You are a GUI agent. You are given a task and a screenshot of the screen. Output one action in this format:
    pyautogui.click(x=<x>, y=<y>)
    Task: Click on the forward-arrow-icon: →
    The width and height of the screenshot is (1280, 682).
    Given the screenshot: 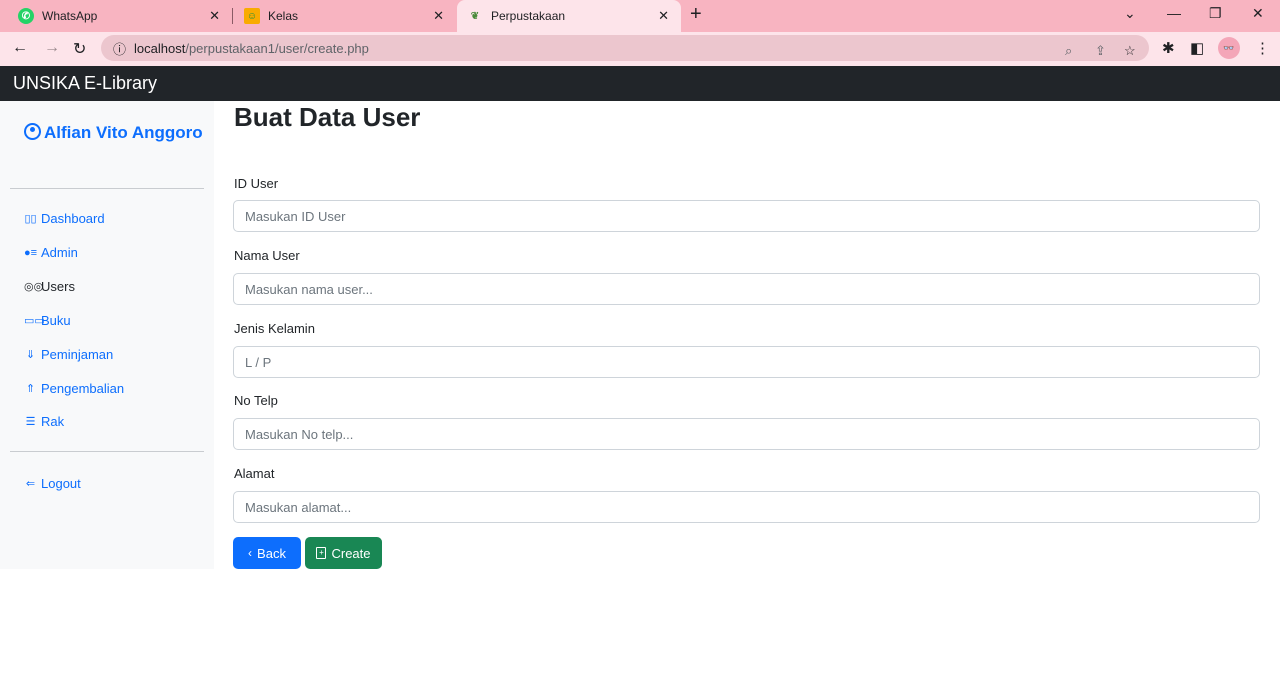 What is the action you would take?
    pyautogui.click(x=52, y=48)
    